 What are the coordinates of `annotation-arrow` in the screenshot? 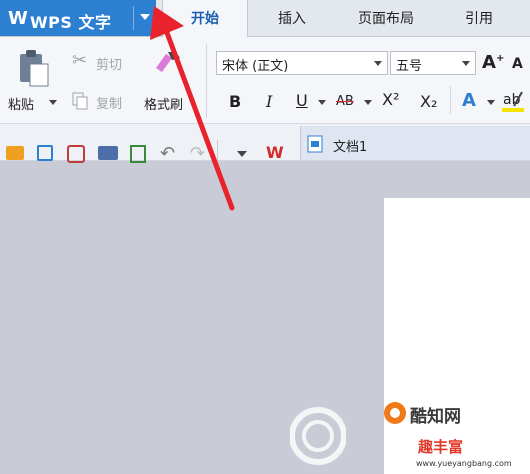 It's located at (192, 108).